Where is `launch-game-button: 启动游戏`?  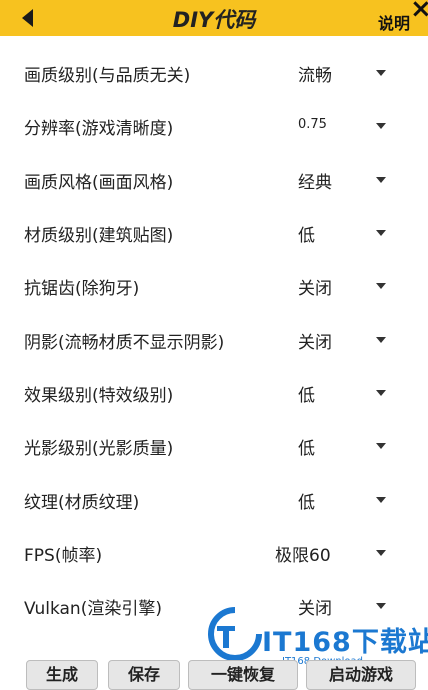 launch-game-button: 启动游戏 is located at coordinates (361, 675).